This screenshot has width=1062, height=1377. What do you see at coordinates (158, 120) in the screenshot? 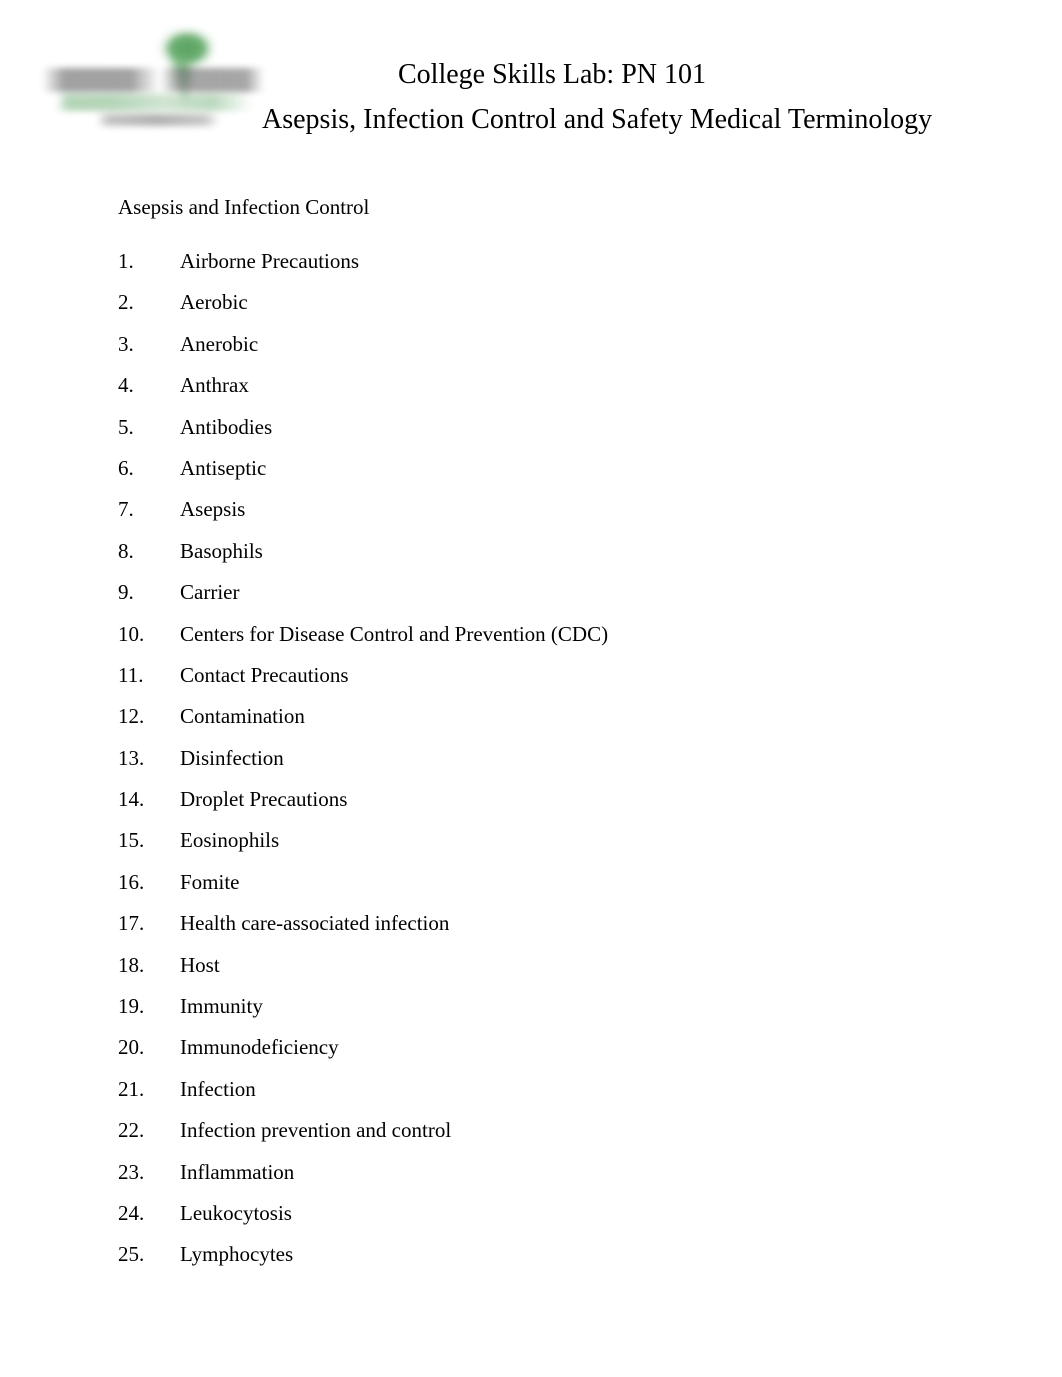
I see `logo-subtext` at bounding box center [158, 120].